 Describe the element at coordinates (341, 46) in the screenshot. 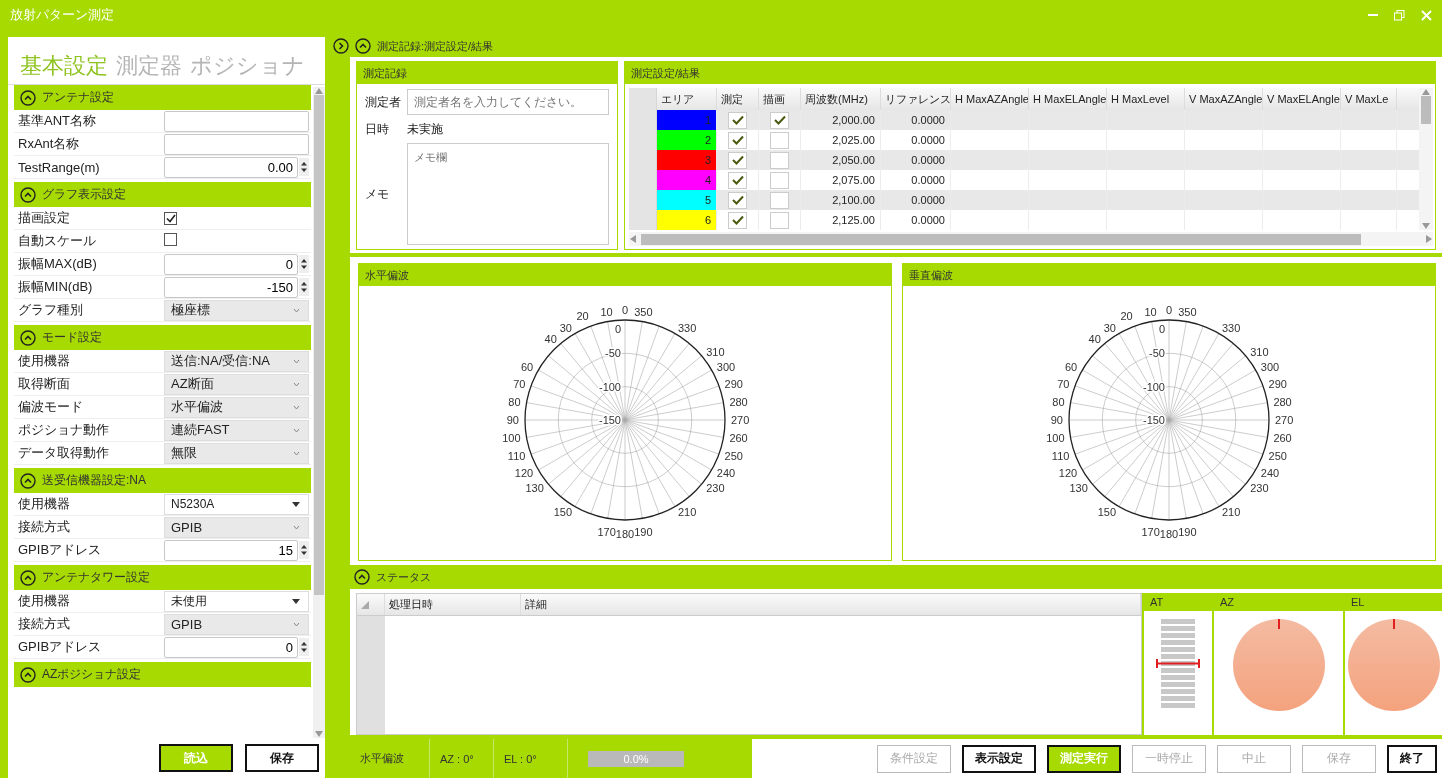

I see `chevron-right-icon` at that location.